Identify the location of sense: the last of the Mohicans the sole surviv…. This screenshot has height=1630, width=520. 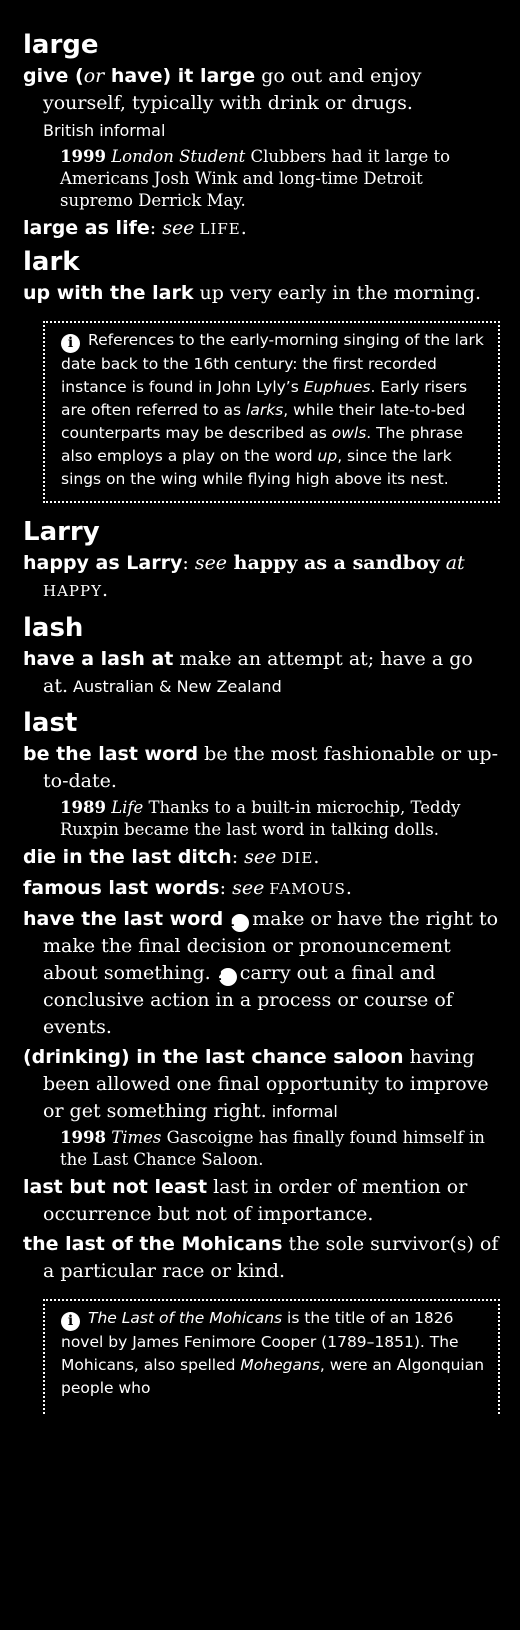
(261, 1258).